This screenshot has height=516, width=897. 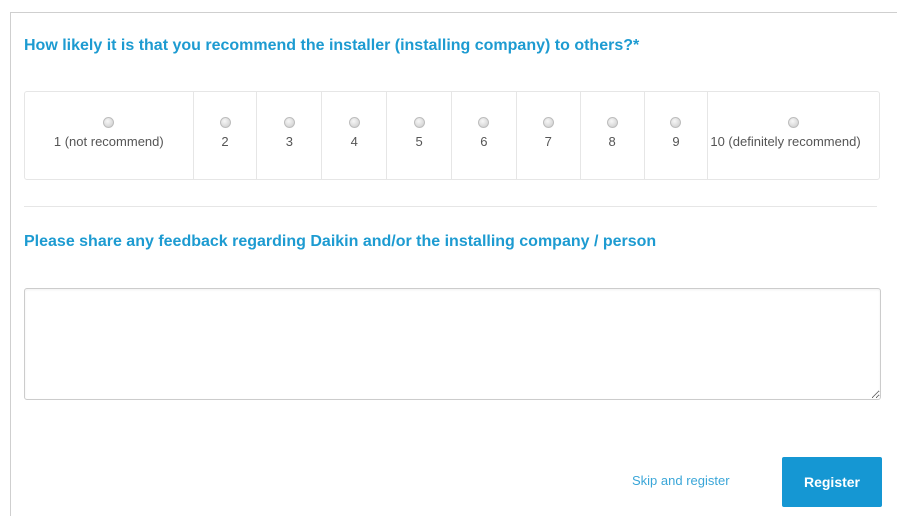 I want to click on rating-label-4: 4, so click(x=354, y=141).